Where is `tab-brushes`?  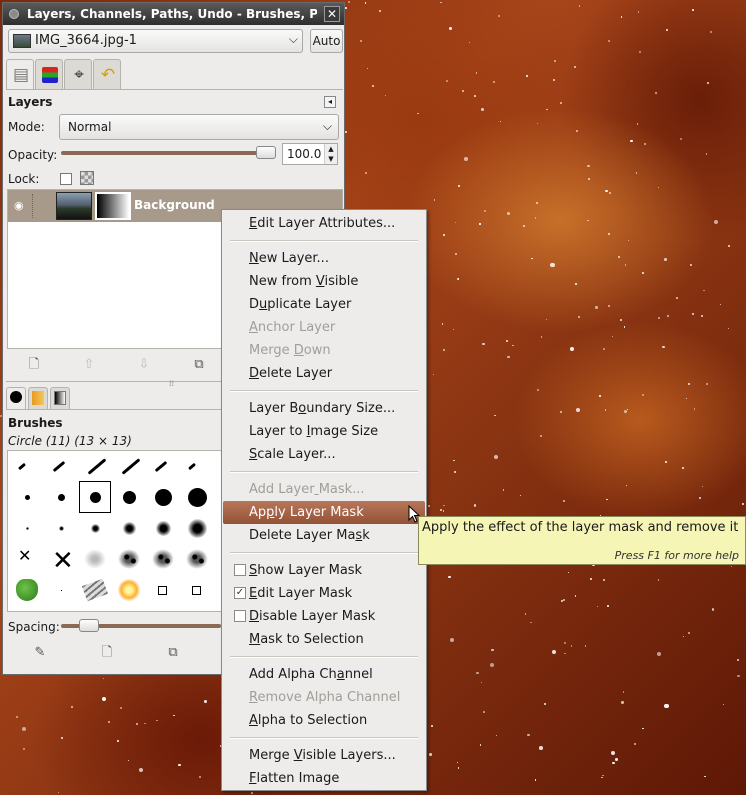 tab-brushes is located at coordinates (16, 398).